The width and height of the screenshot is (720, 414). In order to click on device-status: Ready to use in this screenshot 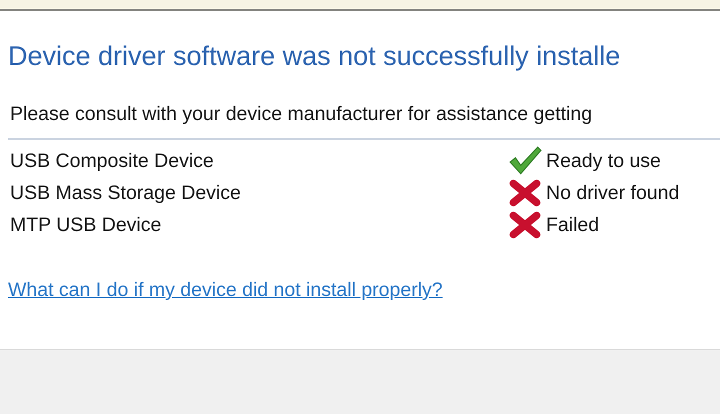, I will do `click(603, 161)`.